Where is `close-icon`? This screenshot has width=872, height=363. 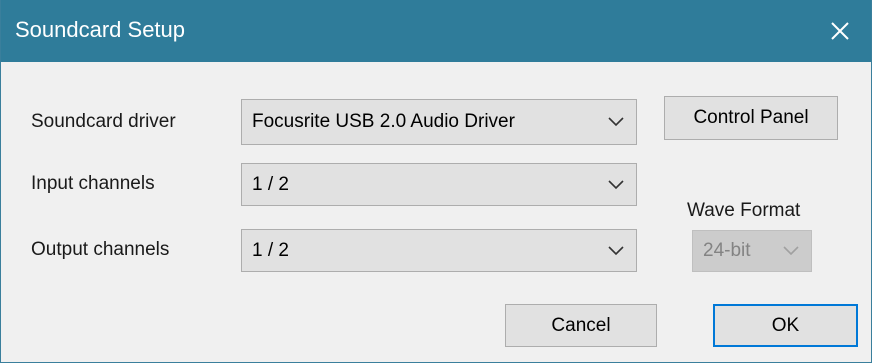 close-icon is located at coordinates (840, 31).